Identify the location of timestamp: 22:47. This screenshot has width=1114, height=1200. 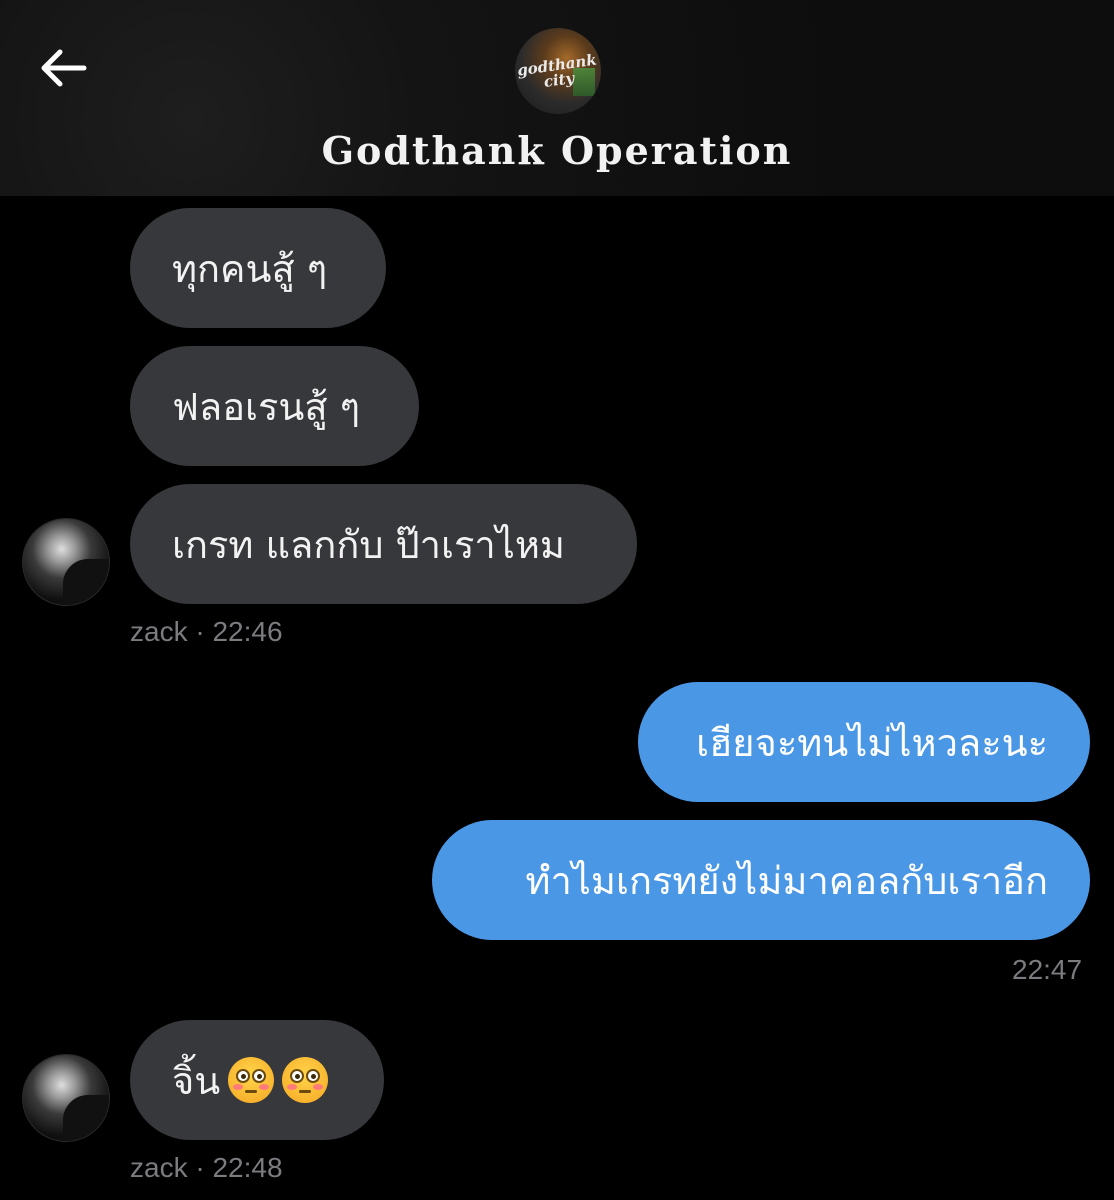
(1047, 969).